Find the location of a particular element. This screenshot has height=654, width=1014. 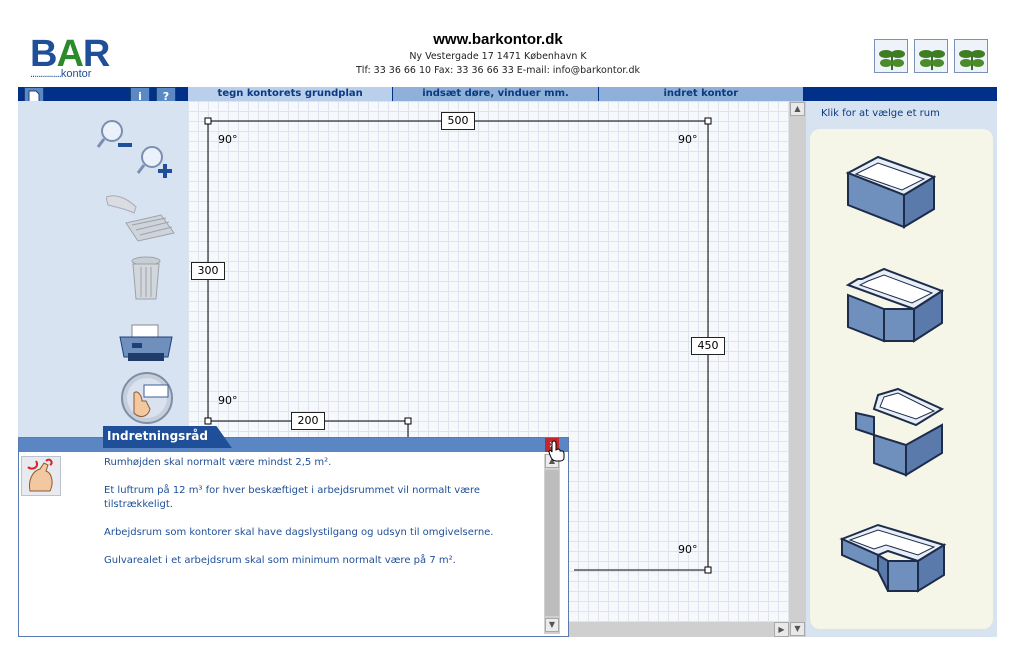

dimension-left: 300 is located at coordinates (208, 271).